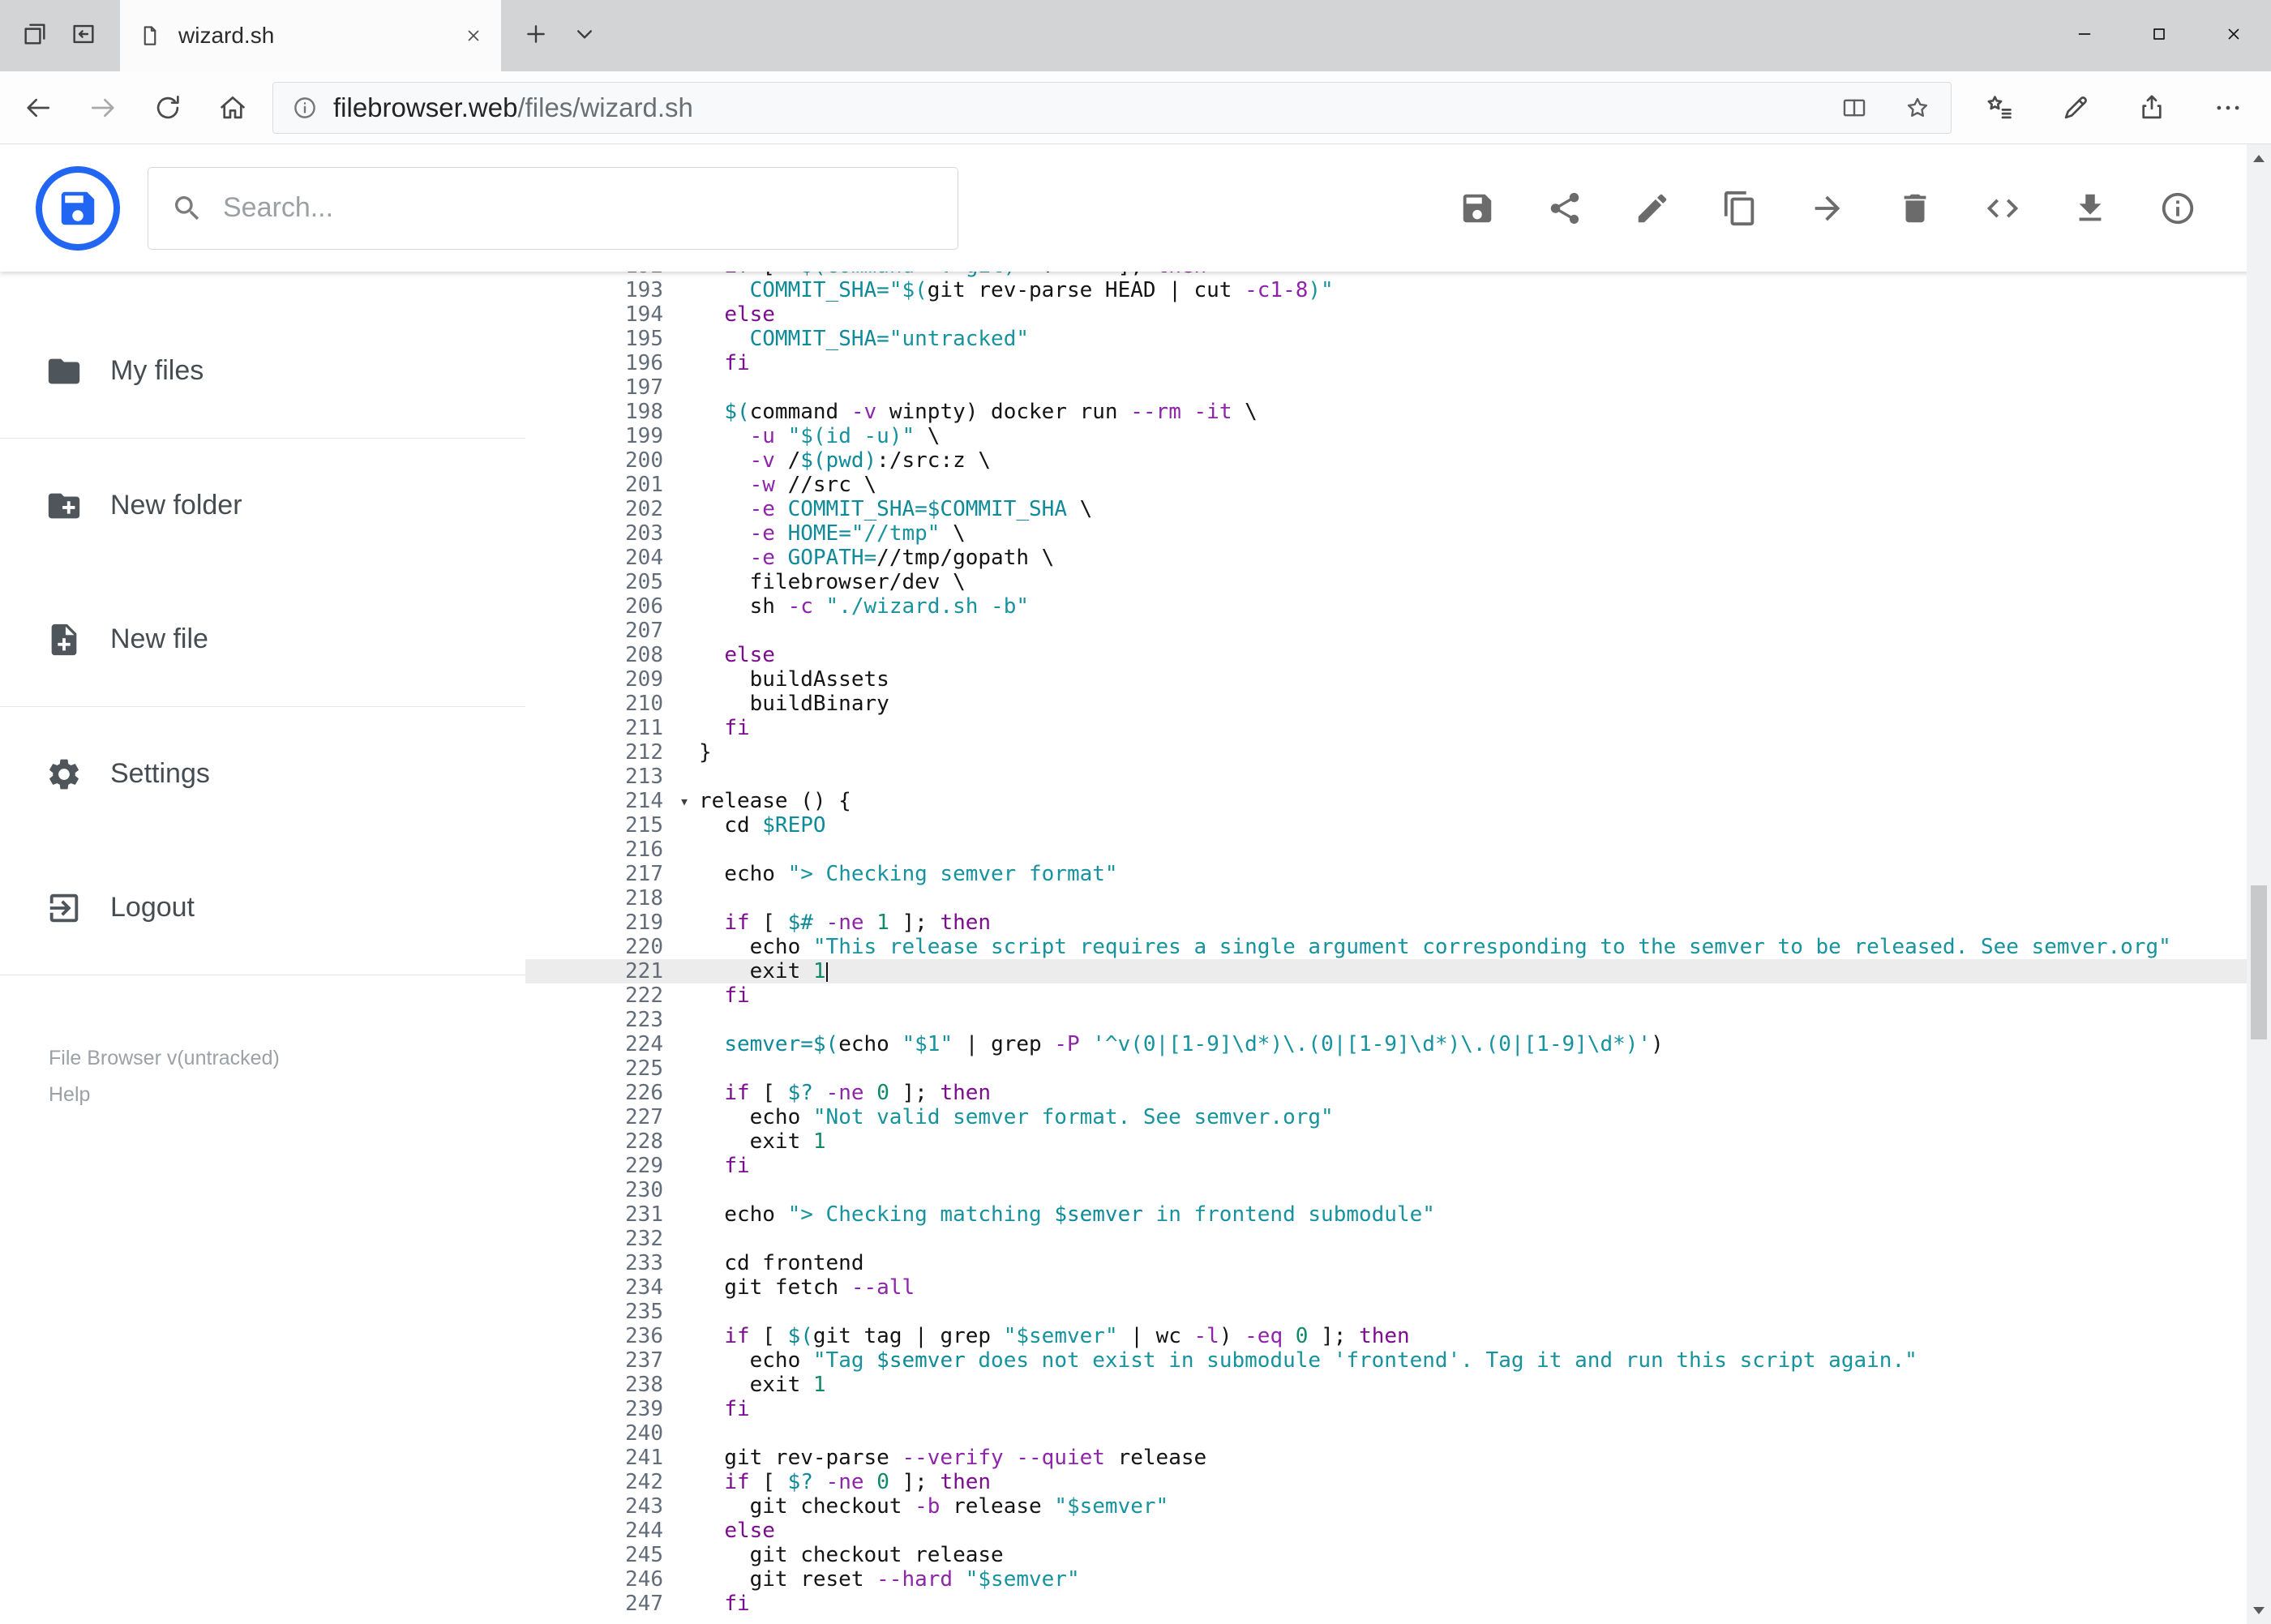 The width and height of the screenshot is (2271, 1624). What do you see at coordinates (1386, 1239) in the screenshot?
I see `code-line-232: 232` at bounding box center [1386, 1239].